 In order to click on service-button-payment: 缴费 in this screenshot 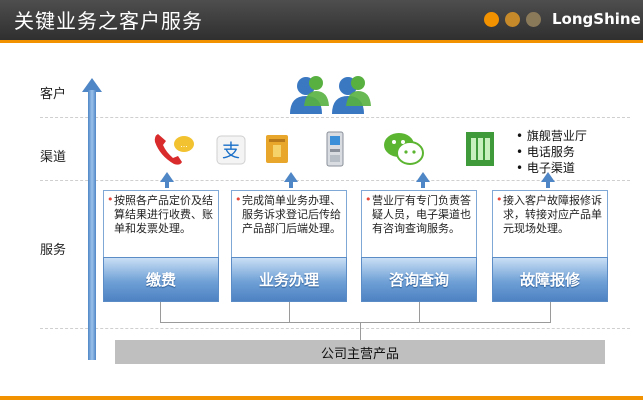, I will do `click(161, 279)`.